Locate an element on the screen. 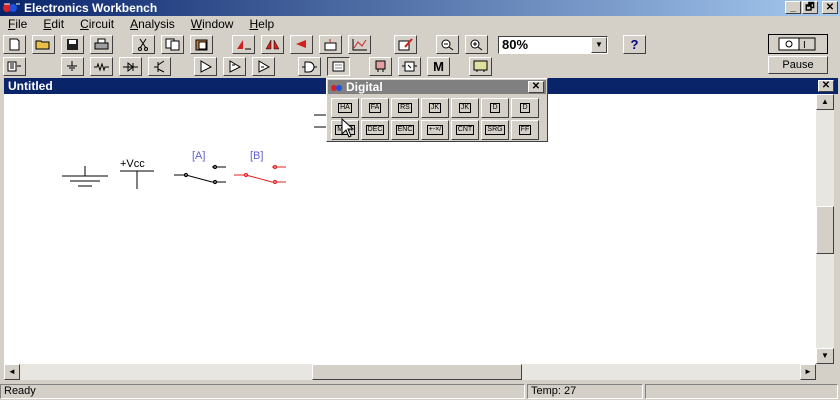  flip-horizontal-button is located at coordinates (272, 44).